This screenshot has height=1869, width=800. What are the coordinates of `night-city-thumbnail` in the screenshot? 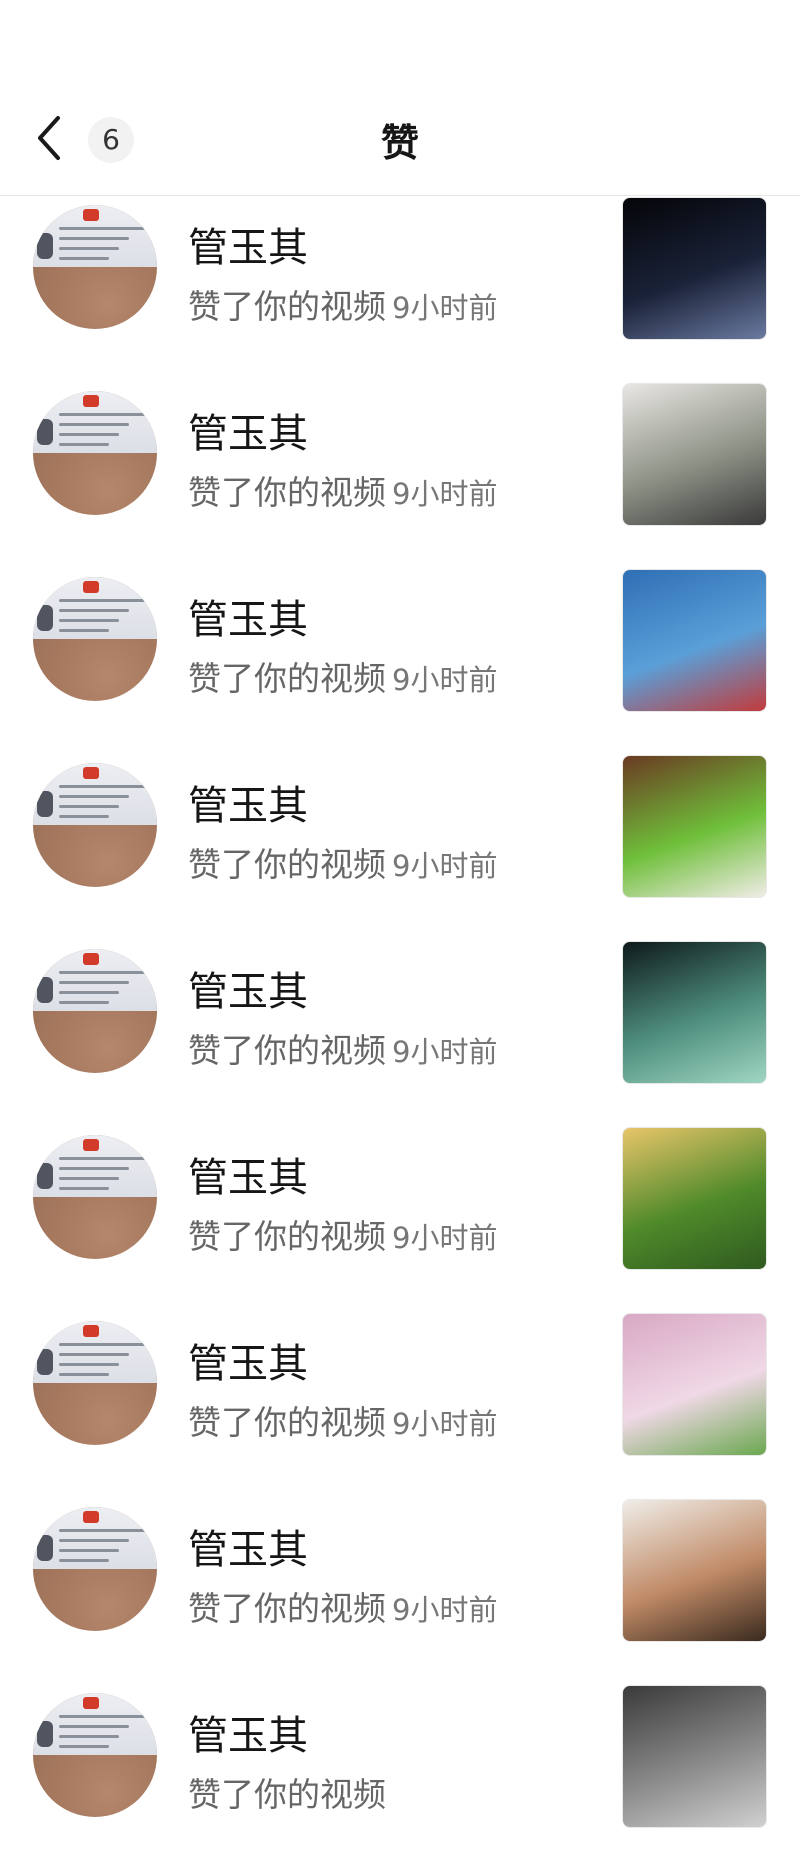 It's located at (694, 268).